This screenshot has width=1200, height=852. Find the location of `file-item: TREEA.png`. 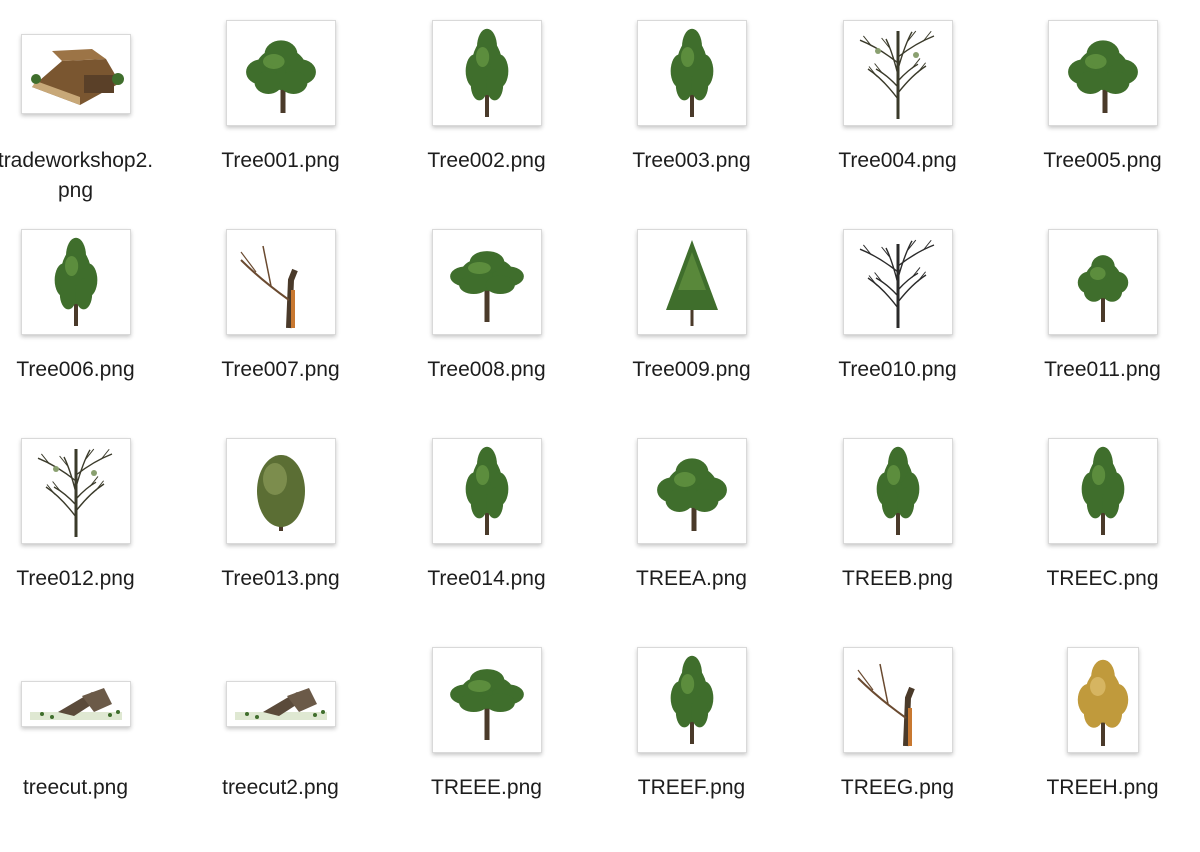

file-item: TREEA.png is located at coordinates (691, 540).